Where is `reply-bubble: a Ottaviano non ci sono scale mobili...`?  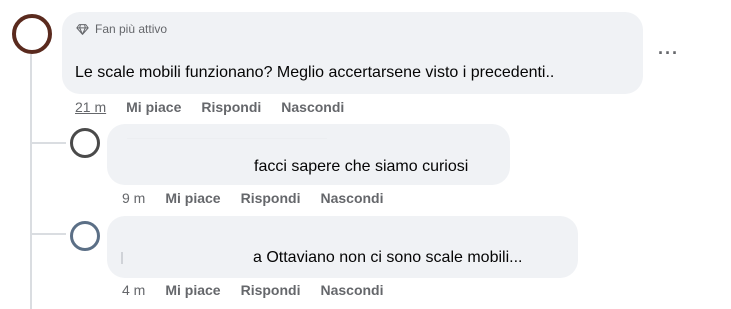
reply-bubble: a Ottaviano non ci sono scale mobili... is located at coordinates (342, 247).